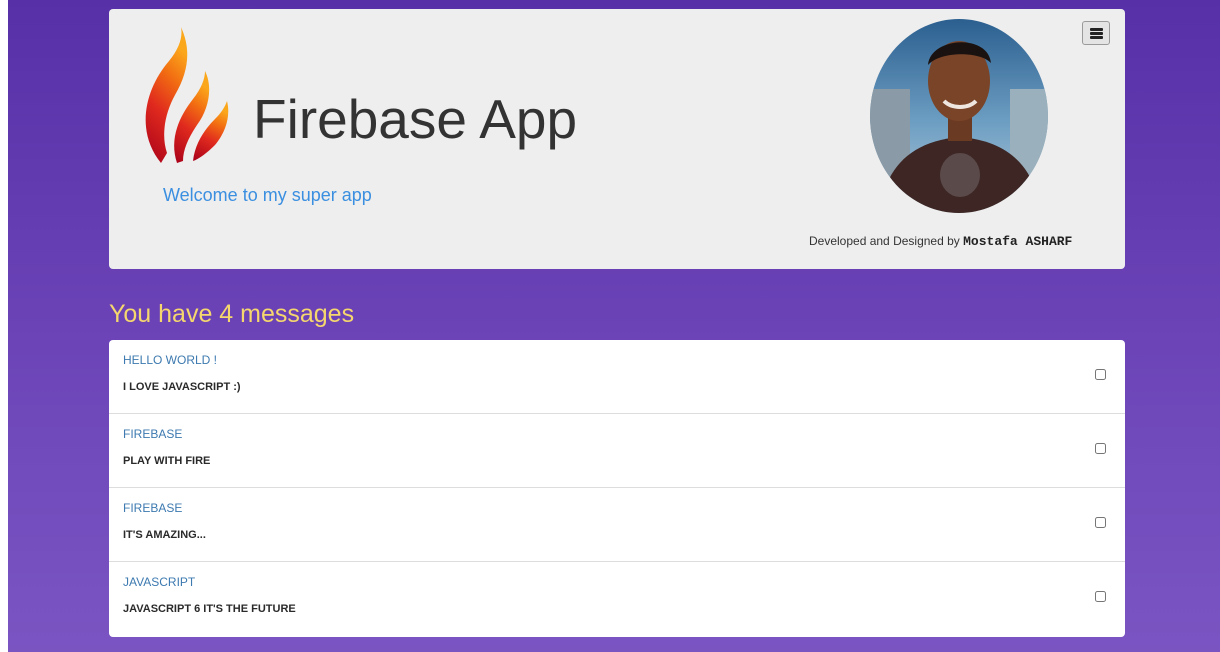  What do you see at coordinates (1018, 241) in the screenshot?
I see `credit-name: Mostafa ASHARF` at bounding box center [1018, 241].